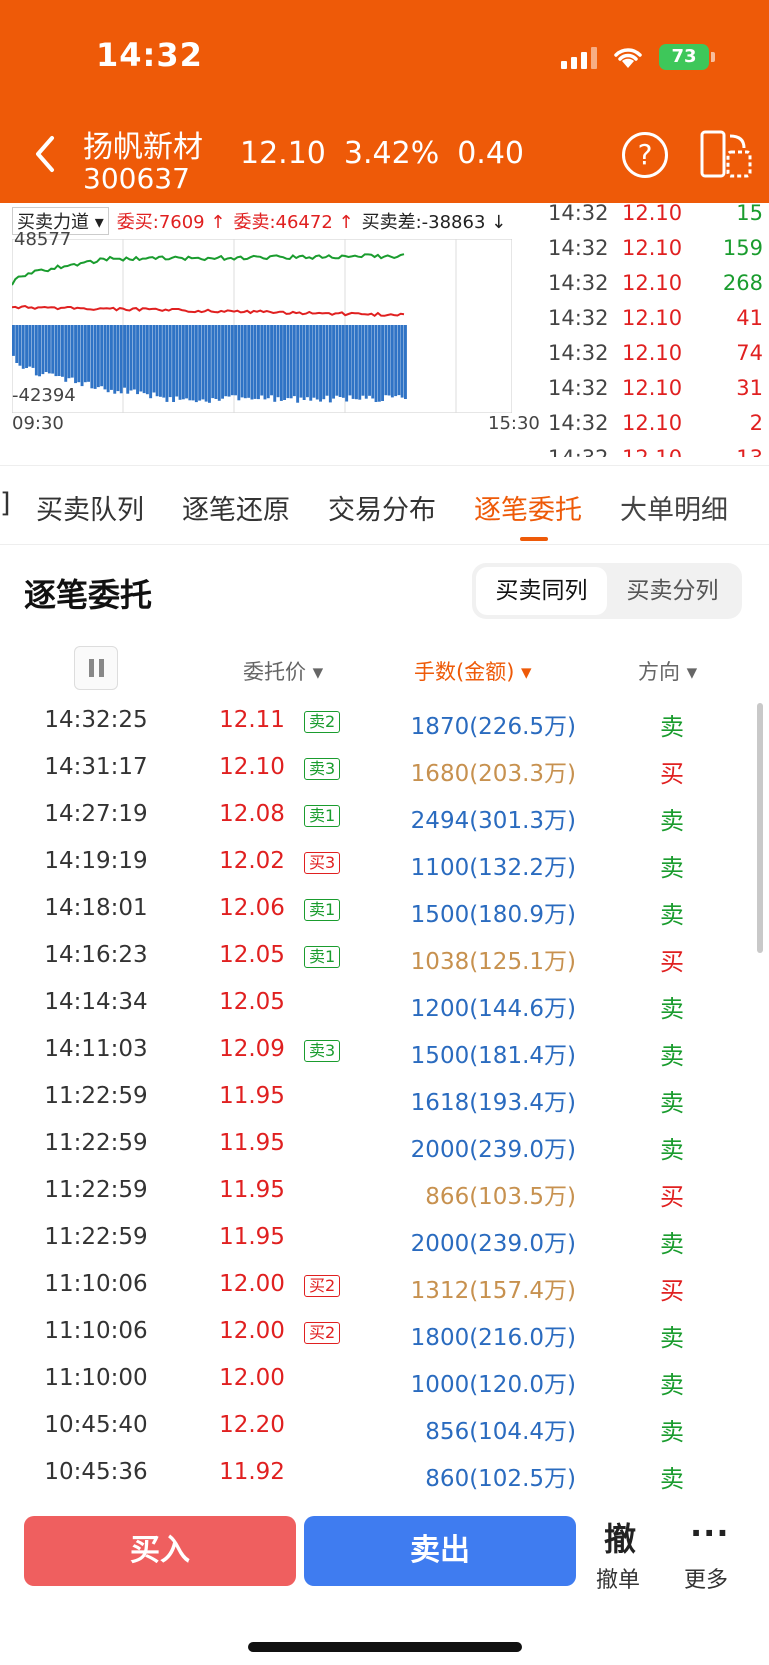 This screenshot has height=1665, width=769. What do you see at coordinates (674, 507) in the screenshot?
I see `tab-big-orders: 大单明细` at bounding box center [674, 507].